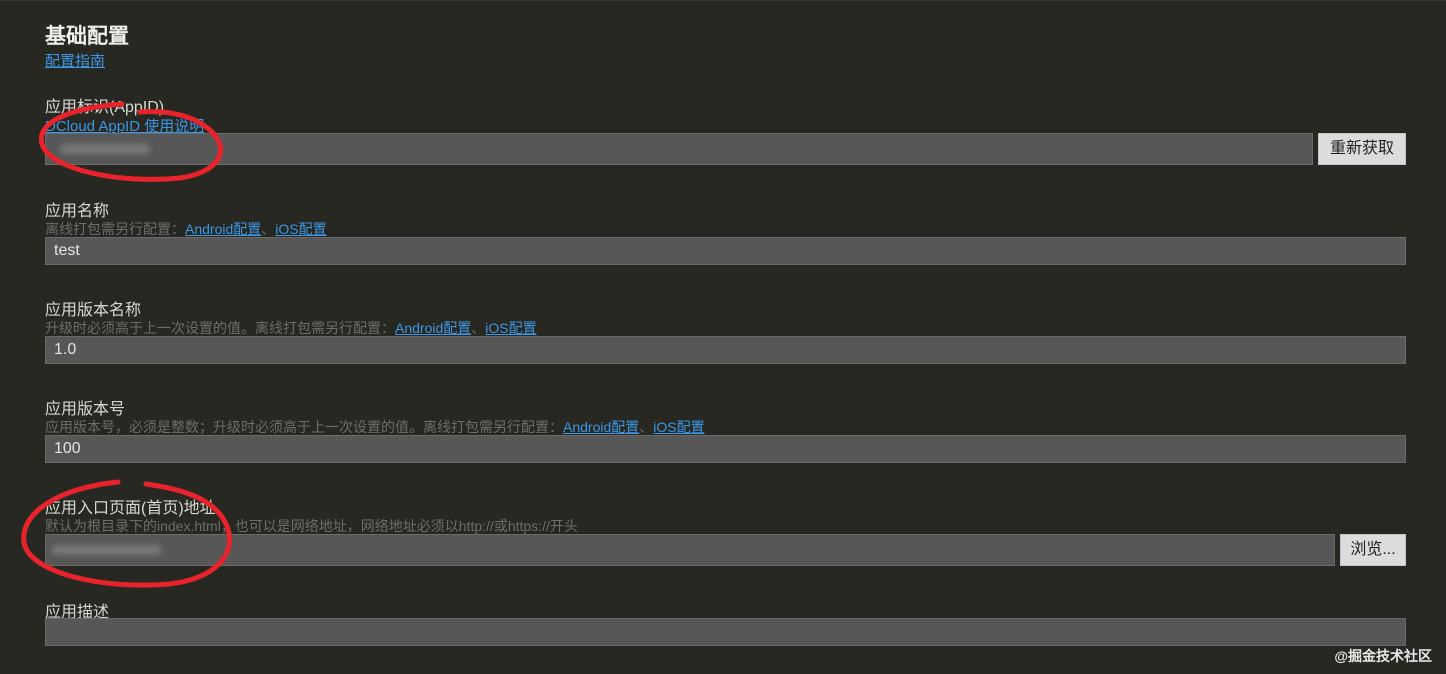 The image size is (1446, 674). Describe the element at coordinates (678, 427) in the screenshot. I see `version-code-ios-link: iOS配置` at that location.